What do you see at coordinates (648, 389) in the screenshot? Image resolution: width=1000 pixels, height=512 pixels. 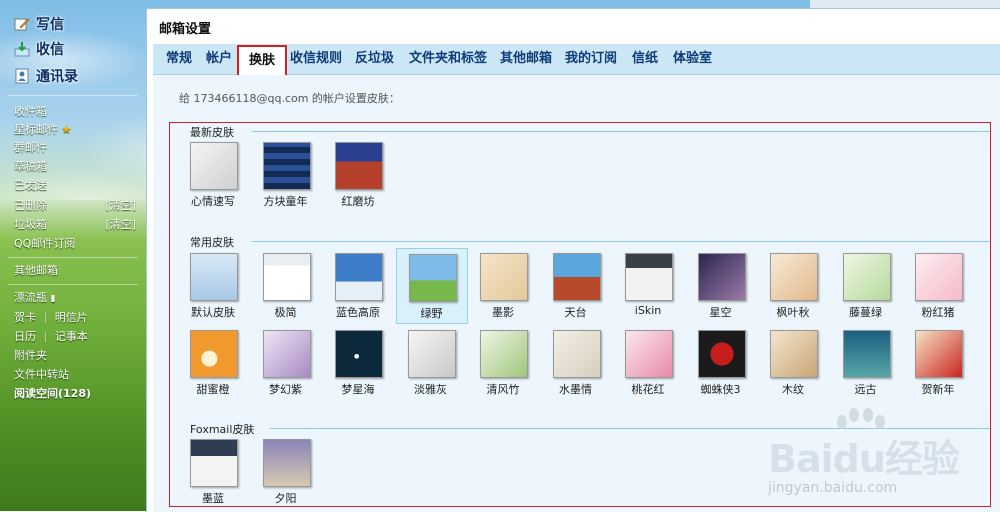 I see `skin-name: 桃花红` at bounding box center [648, 389].